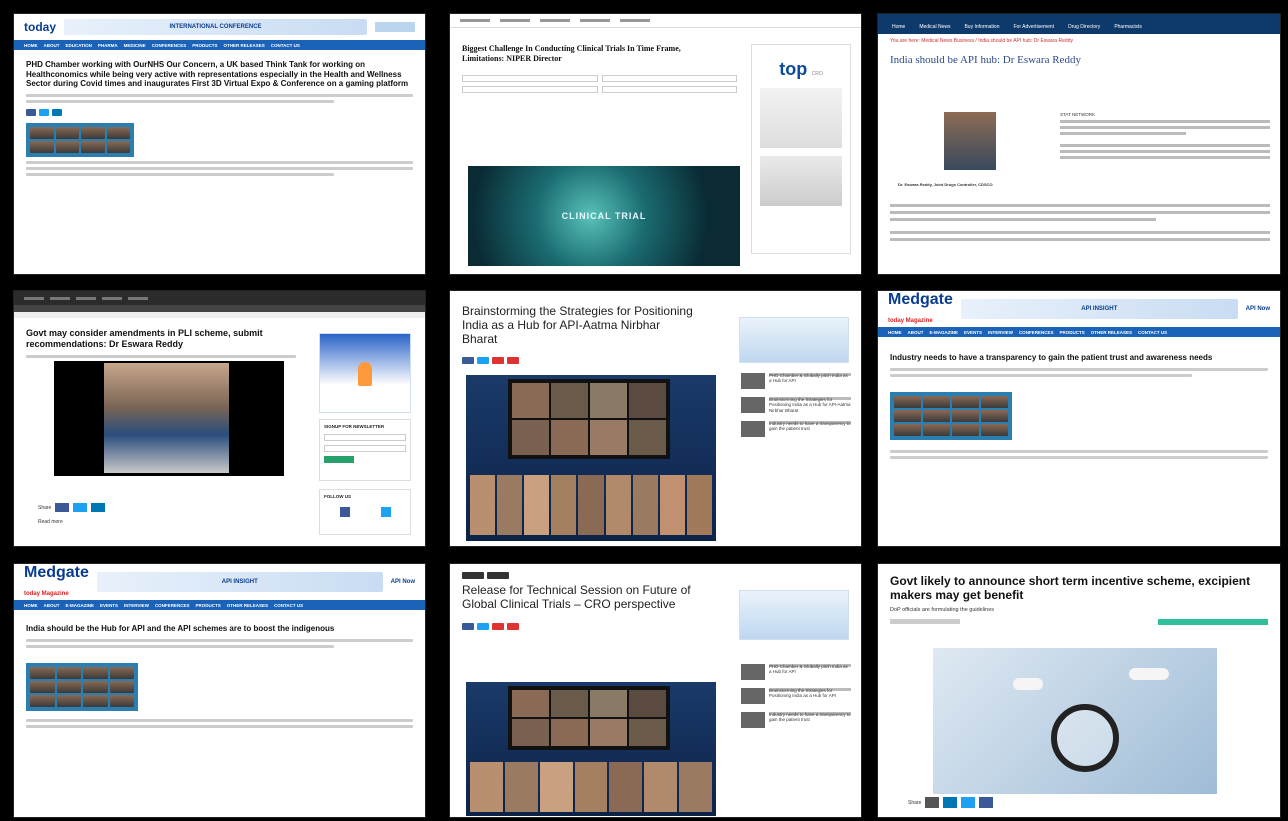 The height and width of the screenshot is (821, 1288). What do you see at coordinates (108, 45) in the screenshot?
I see `nav-pharma: PHARMA` at bounding box center [108, 45].